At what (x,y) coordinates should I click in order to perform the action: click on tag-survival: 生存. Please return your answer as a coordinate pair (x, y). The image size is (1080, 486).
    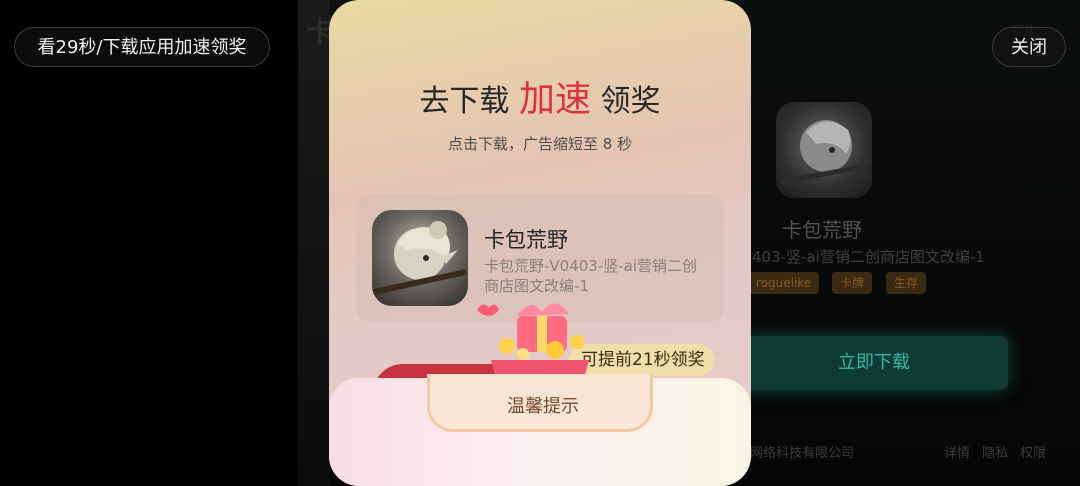
    Looking at the image, I should click on (906, 283).